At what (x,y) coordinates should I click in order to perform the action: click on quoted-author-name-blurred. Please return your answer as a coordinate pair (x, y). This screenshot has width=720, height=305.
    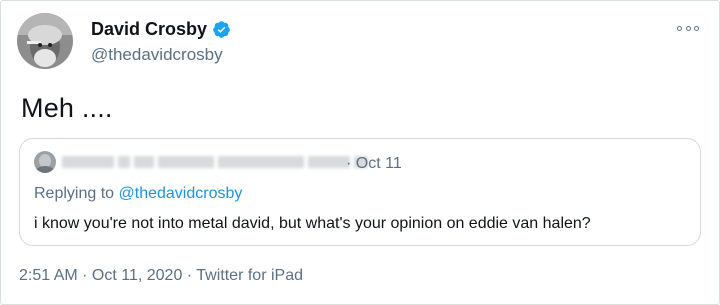
    Looking at the image, I should click on (215, 162).